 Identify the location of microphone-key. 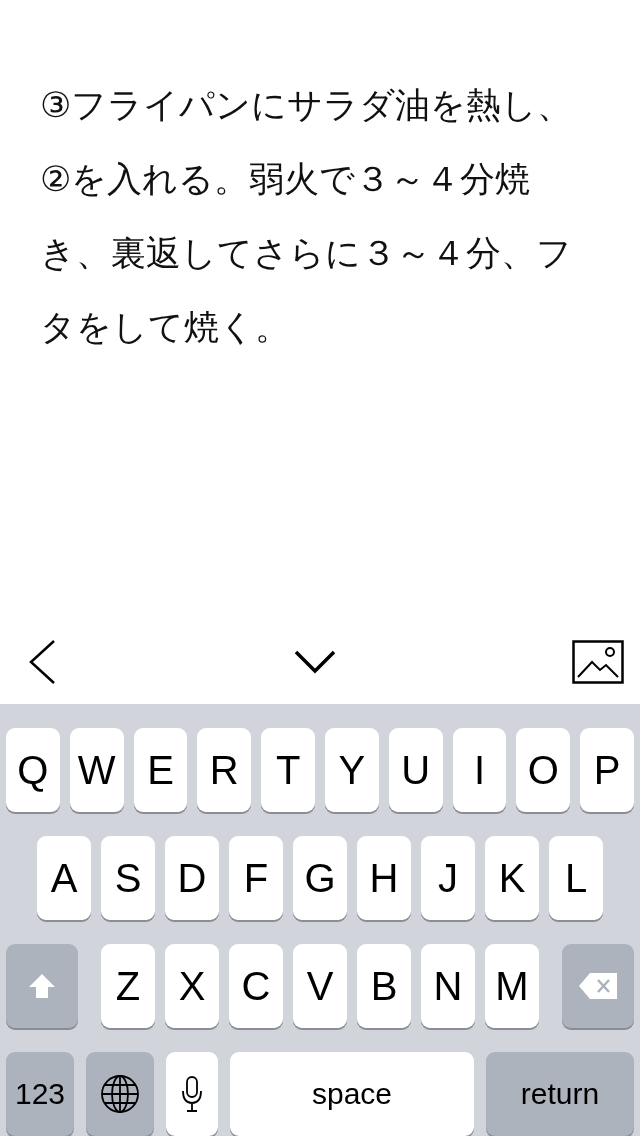
(192, 1094).